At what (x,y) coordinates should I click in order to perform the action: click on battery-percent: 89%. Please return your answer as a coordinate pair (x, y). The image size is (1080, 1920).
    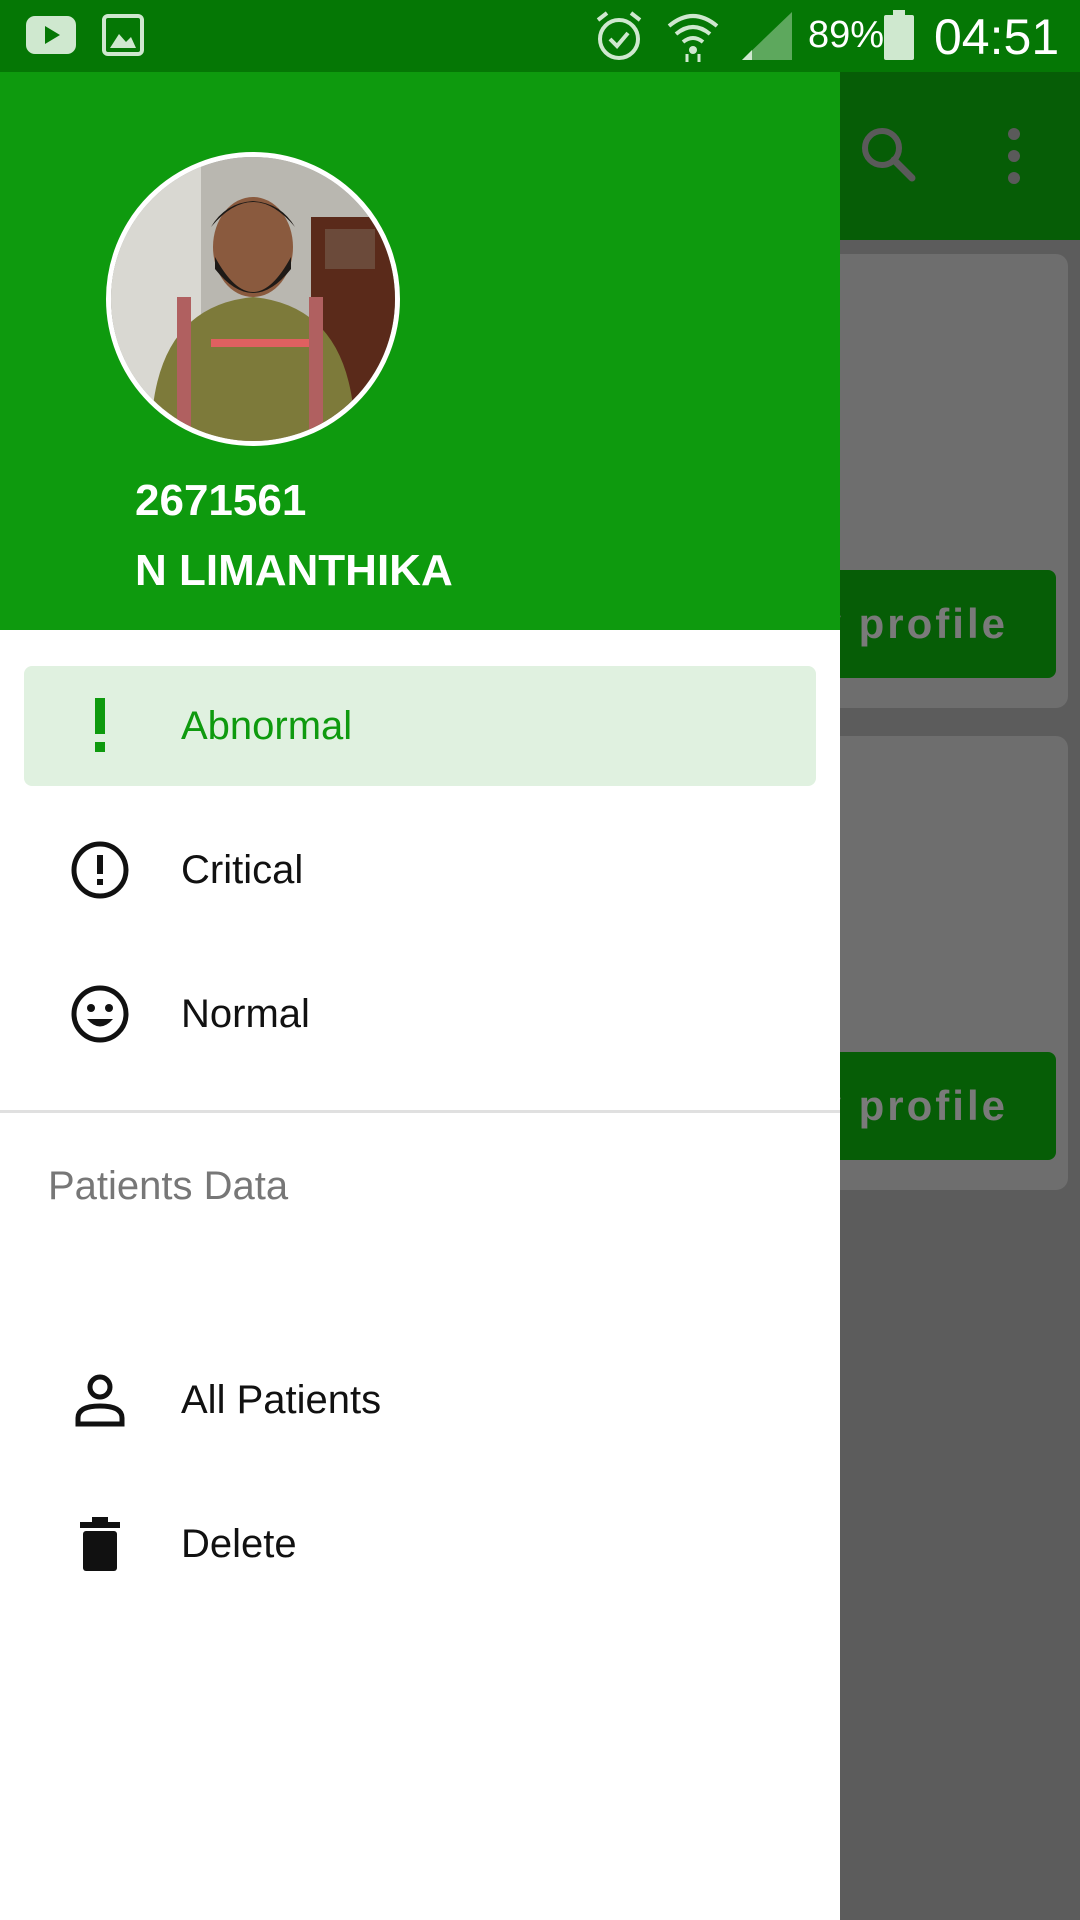
    Looking at the image, I should click on (846, 35).